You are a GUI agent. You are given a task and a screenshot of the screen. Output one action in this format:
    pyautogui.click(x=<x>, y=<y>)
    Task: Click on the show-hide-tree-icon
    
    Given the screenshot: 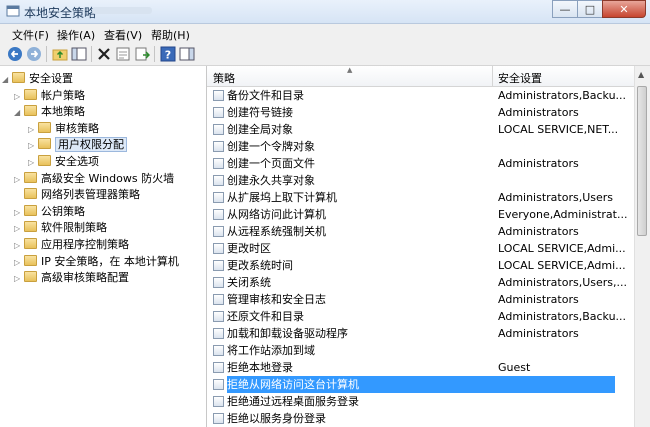 What is the action you would take?
    pyautogui.click(x=79, y=54)
    